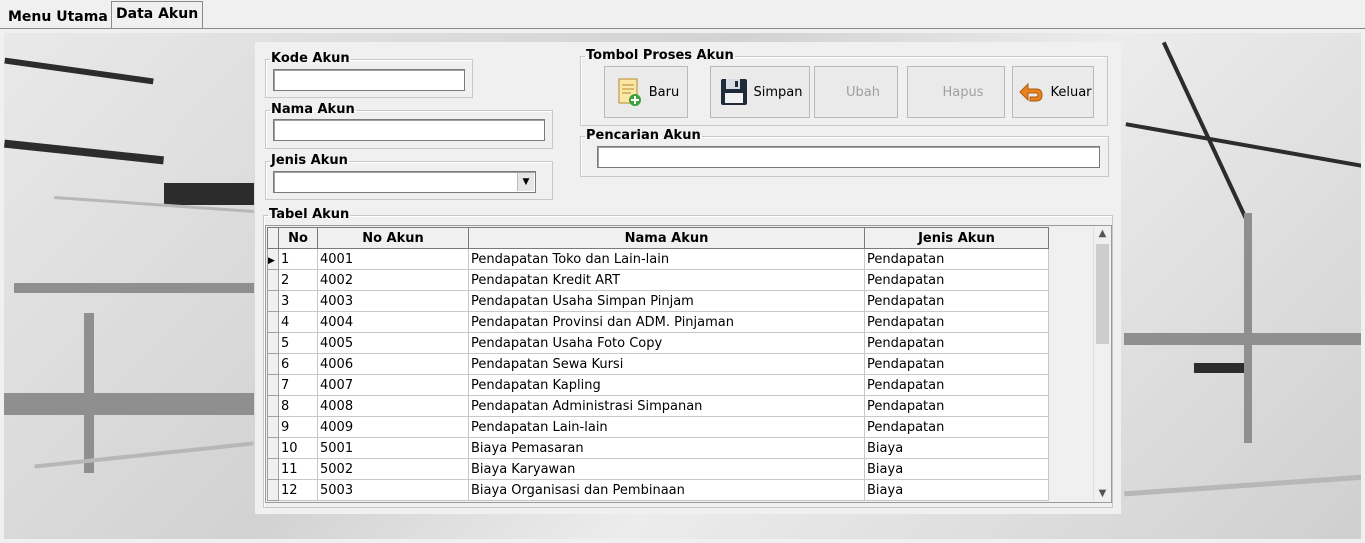 Image resolution: width=1365 pixels, height=543 pixels. What do you see at coordinates (629, 92) in the screenshot?
I see `new-document-icon` at bounding box center [629, 92].